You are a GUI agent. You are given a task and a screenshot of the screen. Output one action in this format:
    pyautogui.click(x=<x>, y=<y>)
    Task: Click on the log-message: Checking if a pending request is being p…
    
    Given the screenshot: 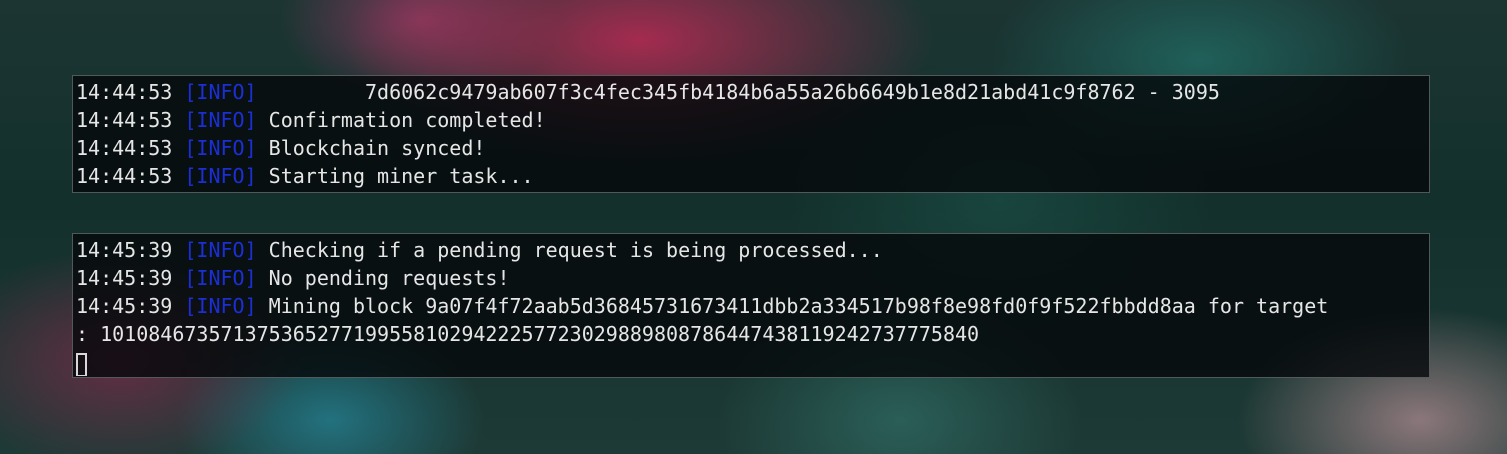 What is the action you would take?
    pyautogui.click(x=575, y=250)
    